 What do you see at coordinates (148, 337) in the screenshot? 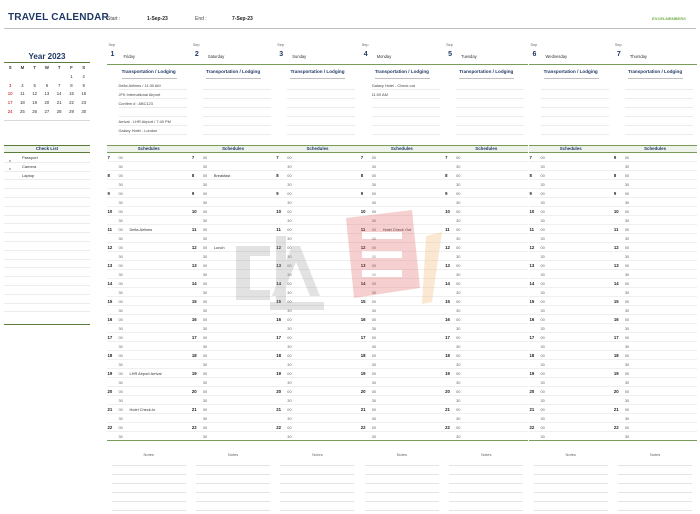
I see `time-slot: 17 00` at bounding box center [148, 337].